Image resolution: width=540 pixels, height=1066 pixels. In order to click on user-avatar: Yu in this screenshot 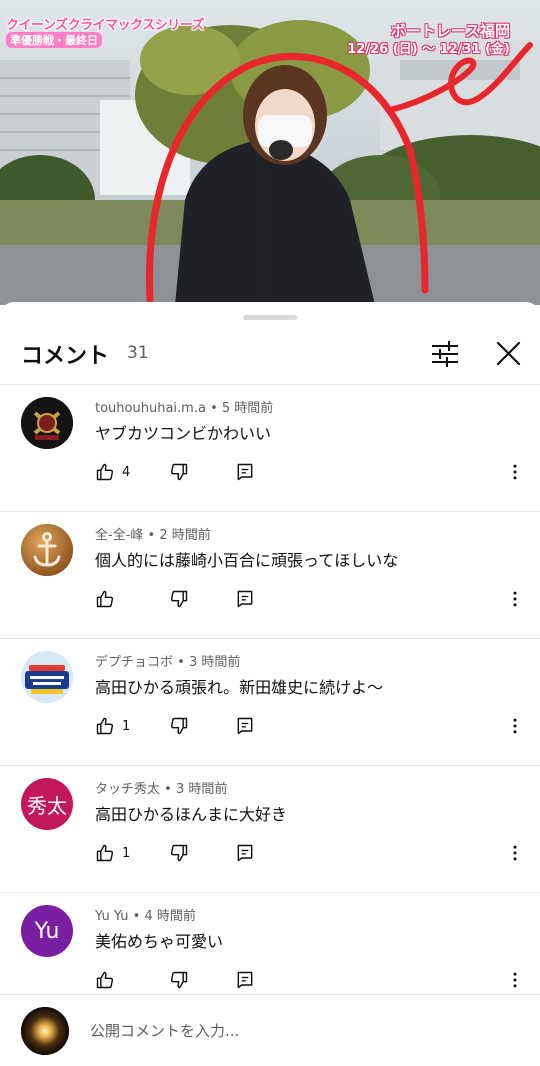, I will do `click(47, 931)`.